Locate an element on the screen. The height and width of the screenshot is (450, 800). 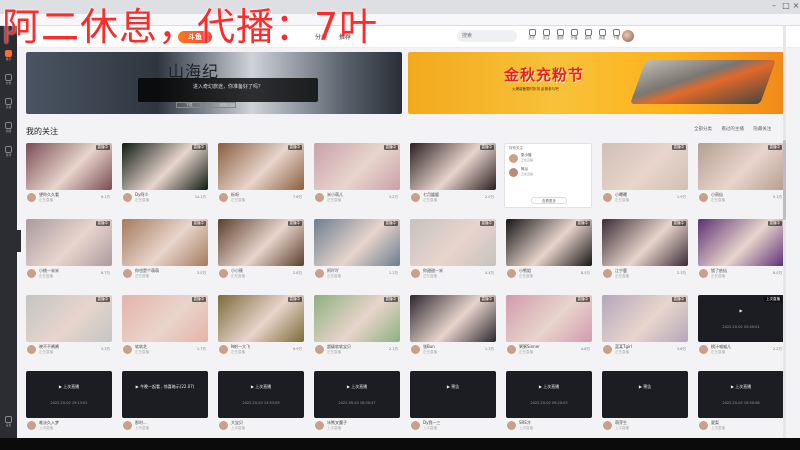
stream-card: 直播中 望你久久看 正在直播 9.1万 is located at coordinates (69, 175).